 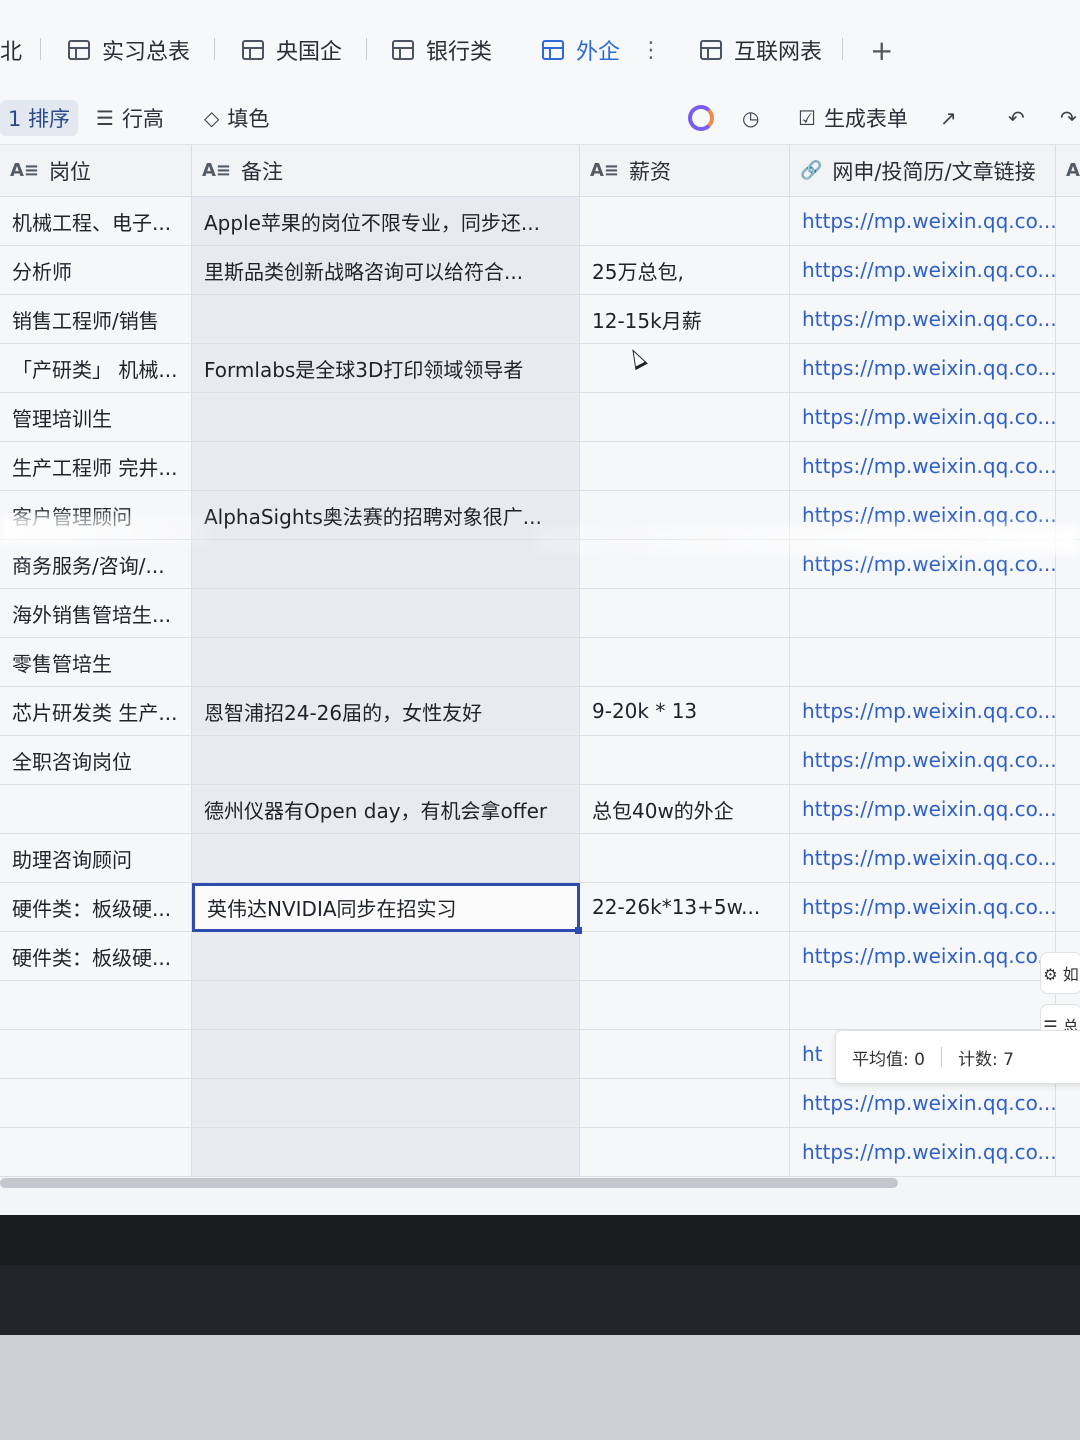 What do you see at coordinates (292, 50) in the screenshot?
I see `tab-soe: 央国企` at bounding box center [292, 50].